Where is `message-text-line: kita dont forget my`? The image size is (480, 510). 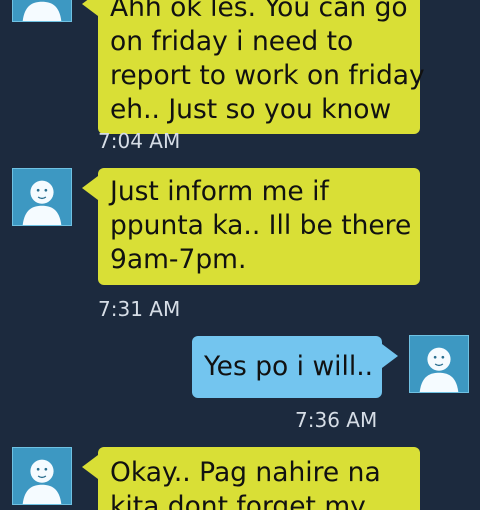 message-text-line: kita dont forget my is located at coordinates (238, 500).